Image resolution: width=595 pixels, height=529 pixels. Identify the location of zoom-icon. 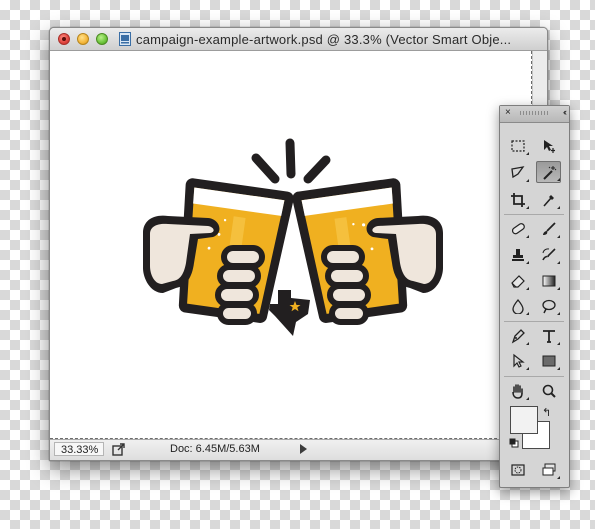
(549, 391).